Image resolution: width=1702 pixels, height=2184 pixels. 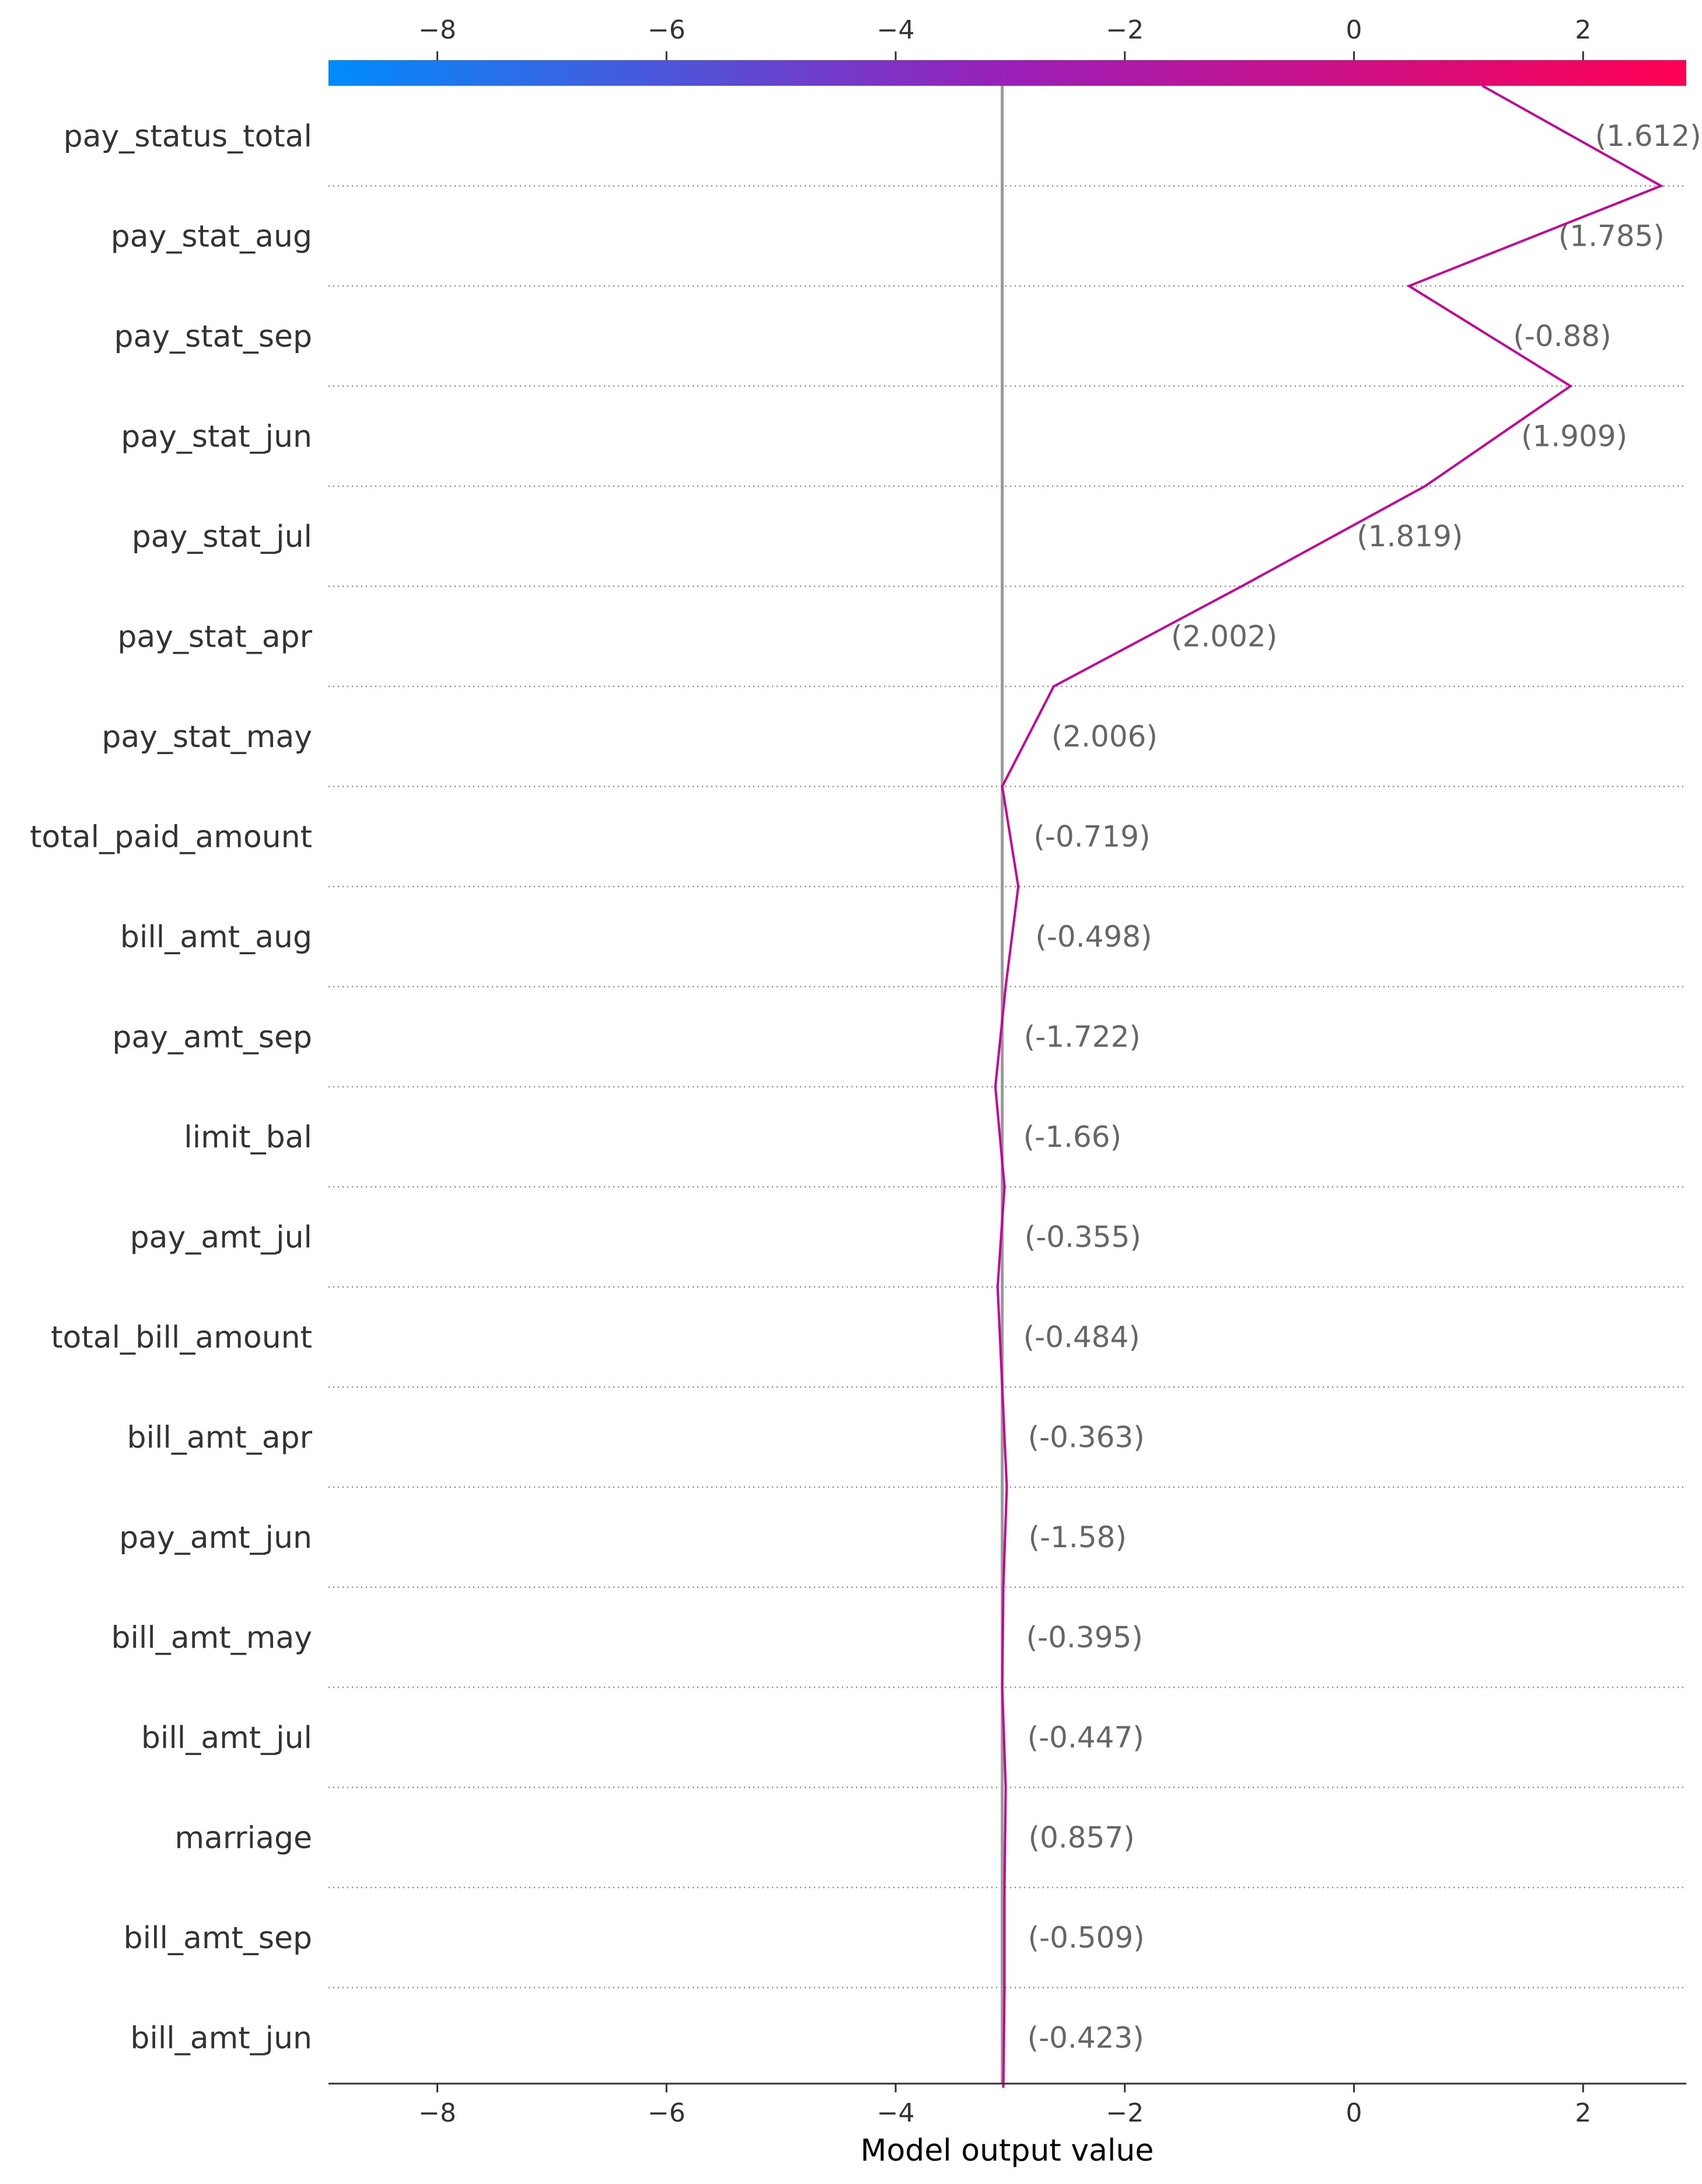 I want to click on feature-value-label: (1.819), so click(x=1410, y=536).